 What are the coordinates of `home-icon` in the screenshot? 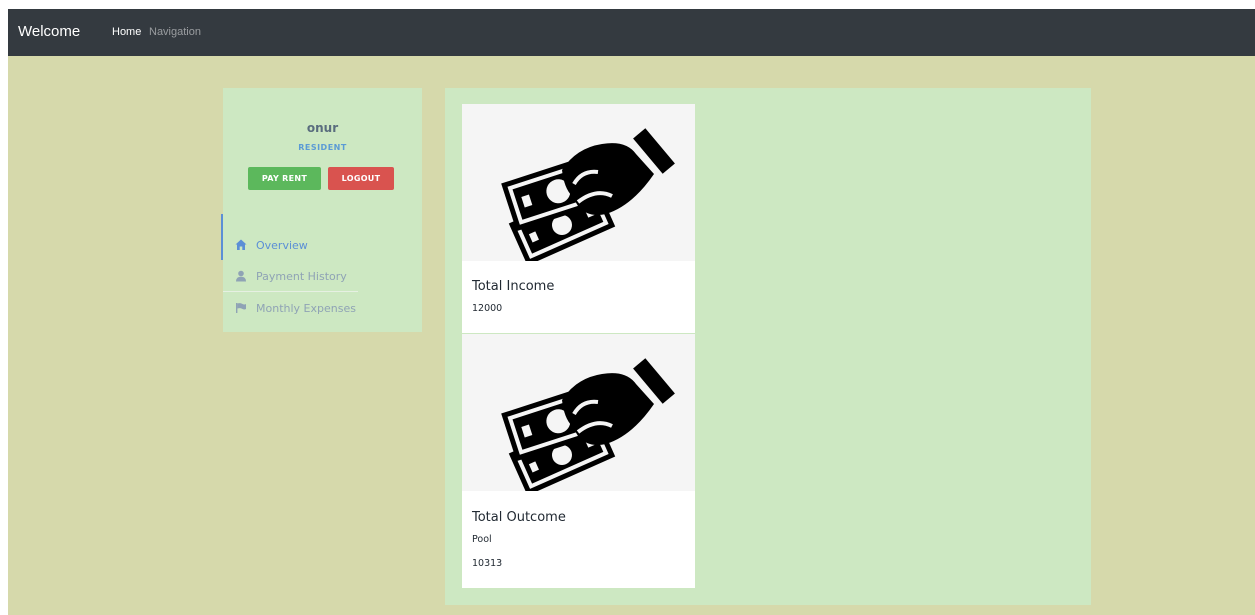 It's located at (241, 244).